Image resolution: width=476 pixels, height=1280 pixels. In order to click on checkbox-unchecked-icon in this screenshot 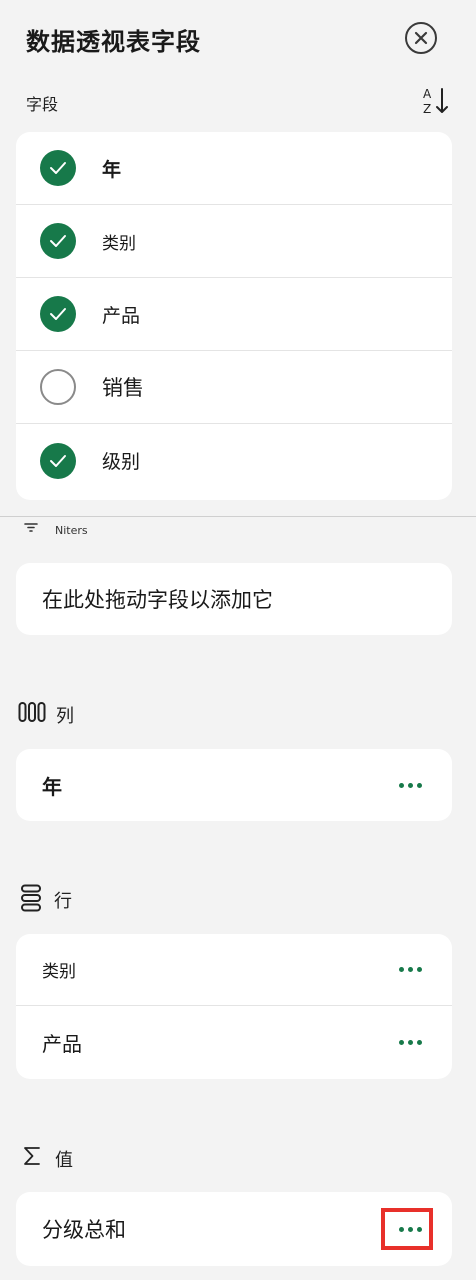, I will do `click(58, 387)`.